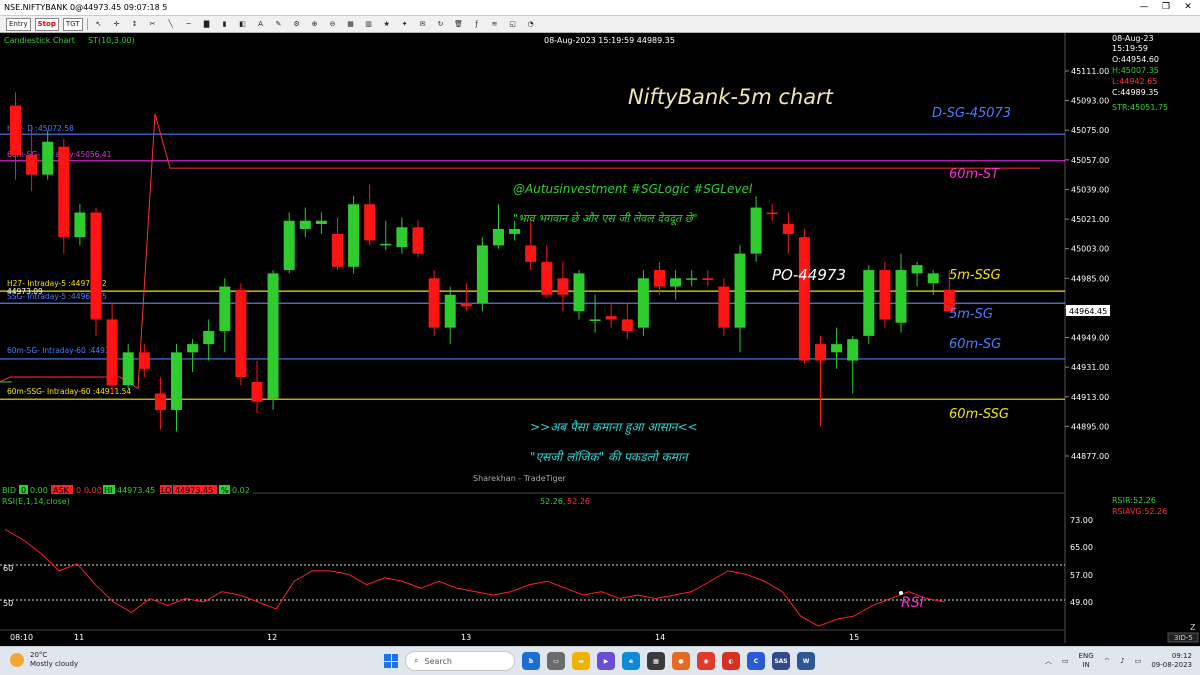 The image size is (1200, 675). Describe the element at coordinates (460, 661) in the screenshot. I see `taskbar-search: ⌕ Search` at that location.